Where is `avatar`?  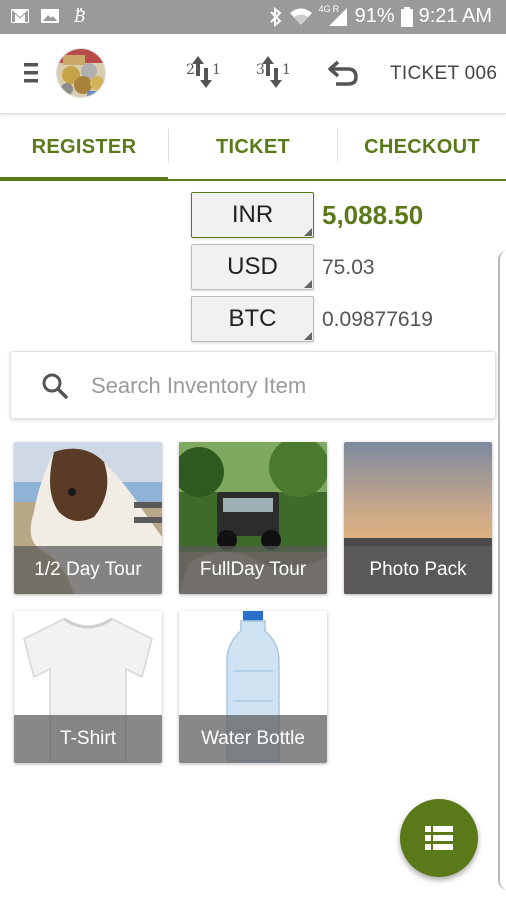 avatar is located at coordinates (81, 73).